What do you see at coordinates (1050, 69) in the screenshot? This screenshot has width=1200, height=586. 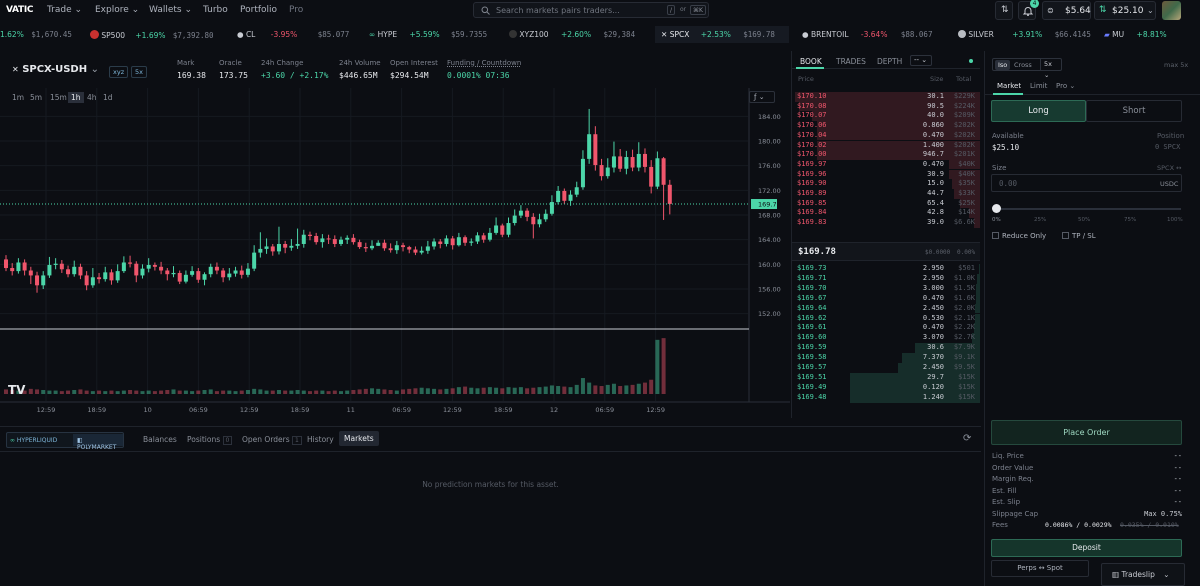 I see `leverage-select: 5x ⌄` at bounding box center [1050, 69].